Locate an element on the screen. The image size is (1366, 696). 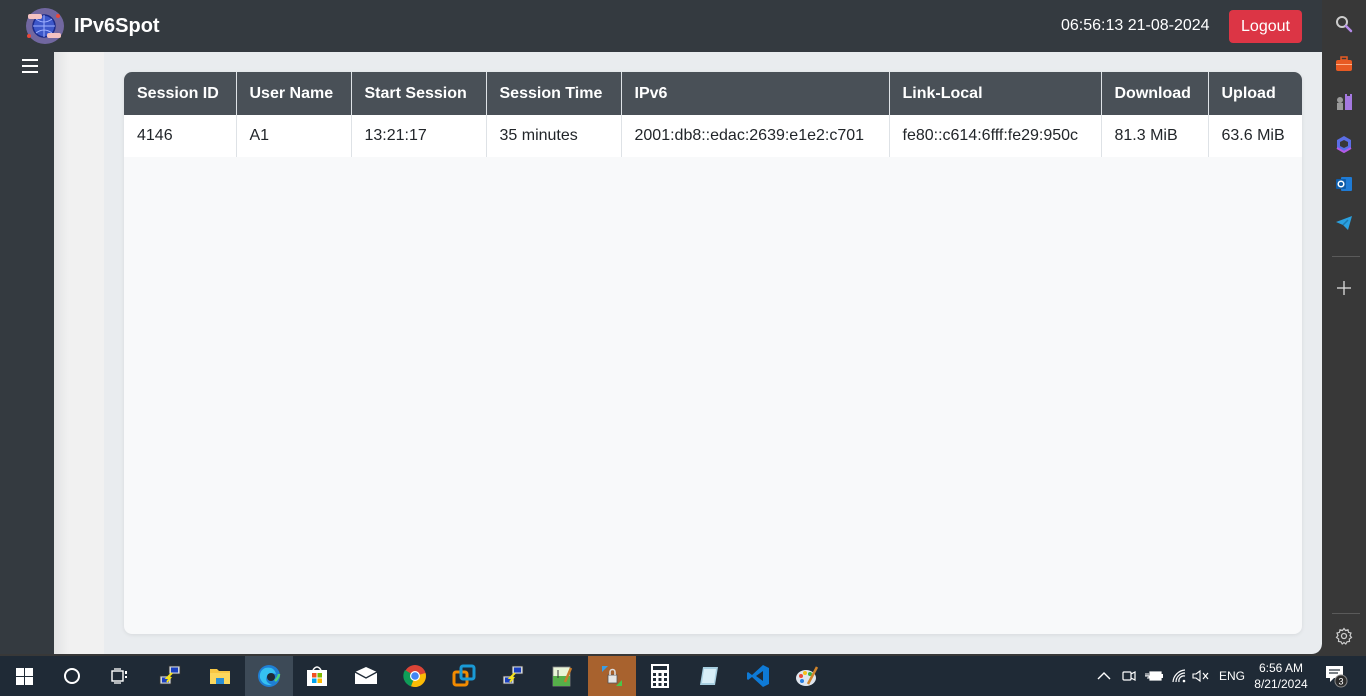
column-header-ipv6: IPv6 is located at coordinates (755, 93).